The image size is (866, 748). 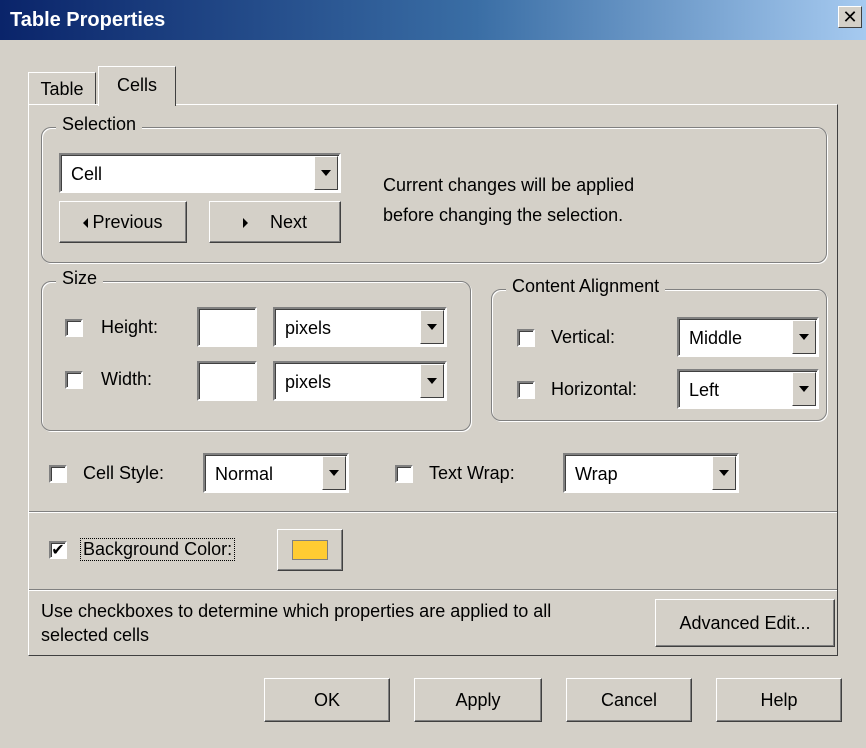 I want to click on selection-dropdown-button, so click(x=326, y=173).